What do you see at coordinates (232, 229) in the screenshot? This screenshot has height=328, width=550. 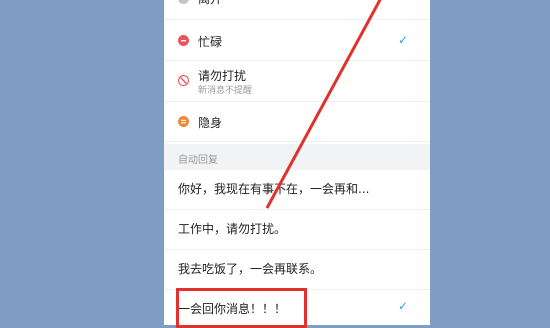 I see `auto-reply-label: 工作中，请勿打扰。` at bounding box center [232, 229].